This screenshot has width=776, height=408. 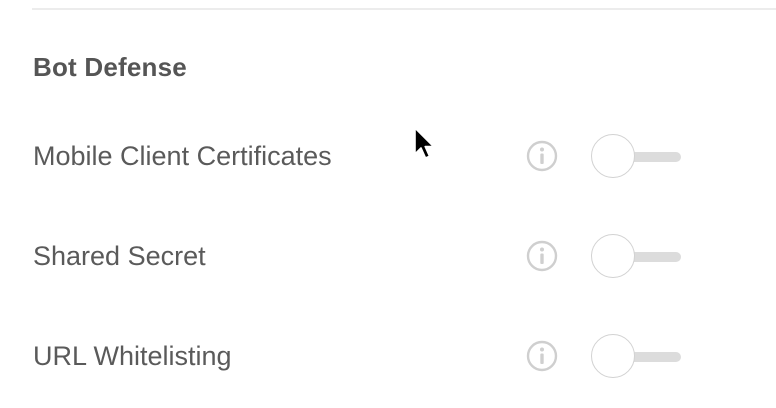 What do you see at coordinates (388, 164) in the screenshot?
I see `setting-row-mobile-client-certificates: Mobile Client Certificates` at bounding box center [388, 164].